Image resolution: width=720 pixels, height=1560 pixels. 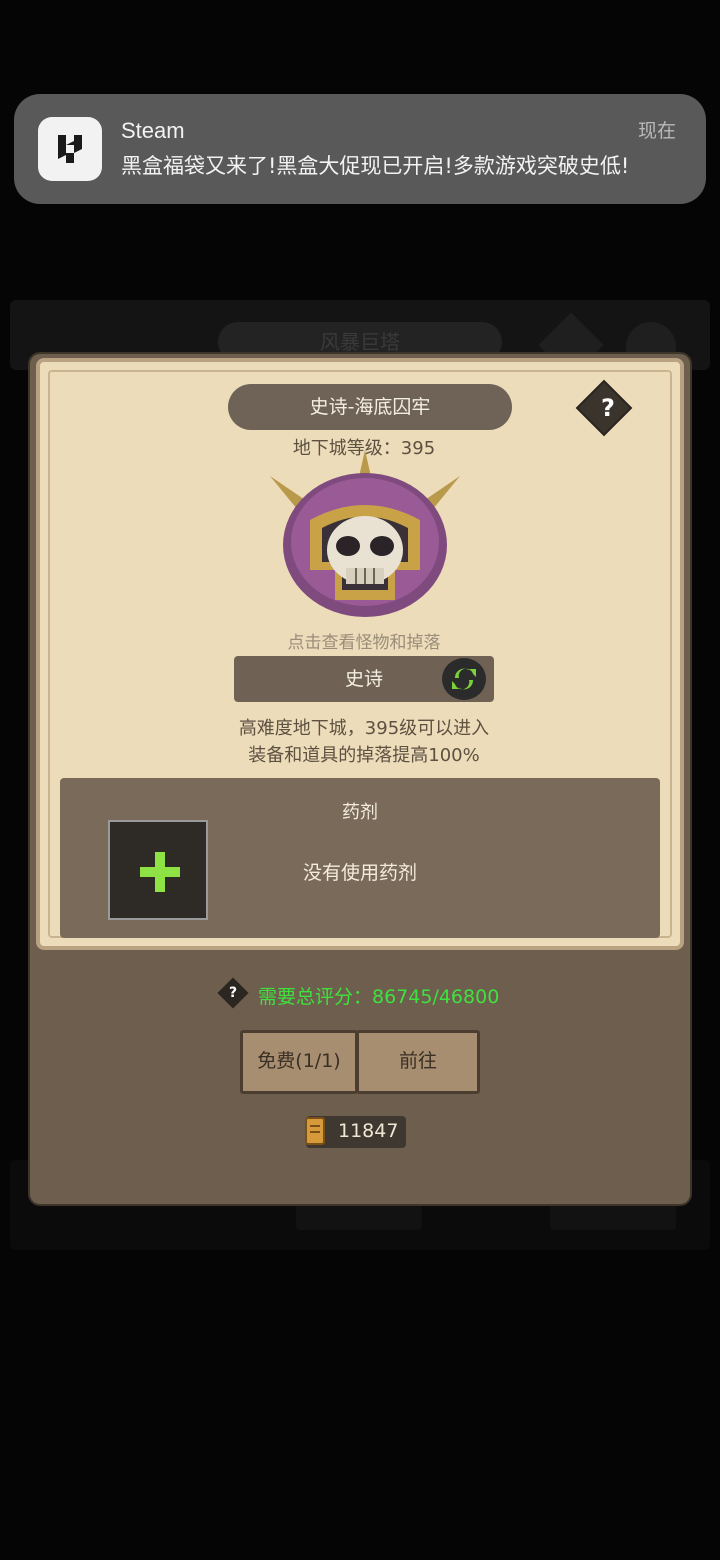 I want to click on dungeon-description-line-2: 装备和道具的掉落提高100%, so click(x=364, y=755).